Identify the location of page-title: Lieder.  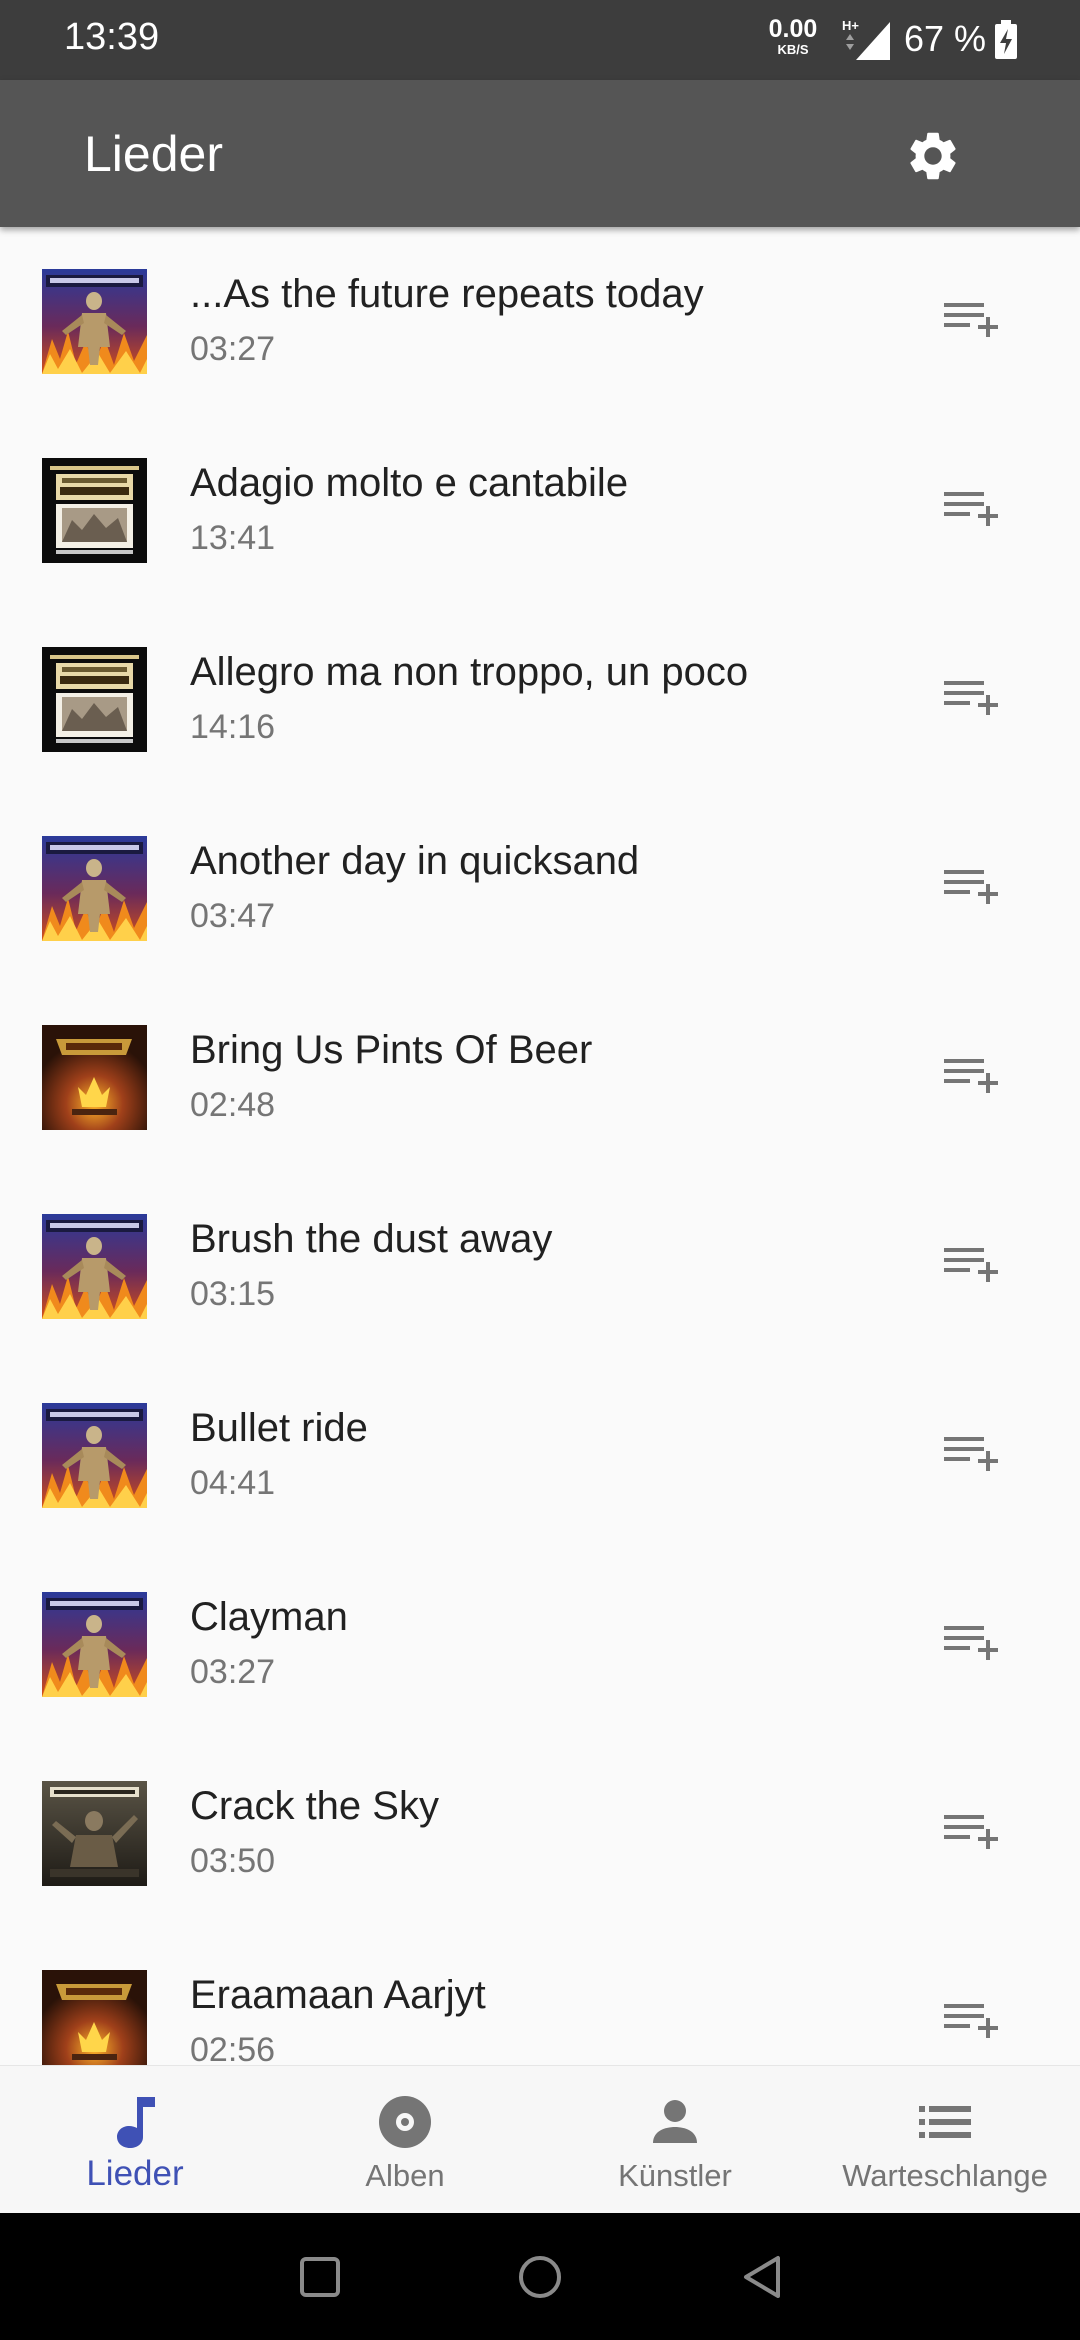
(153, 154).